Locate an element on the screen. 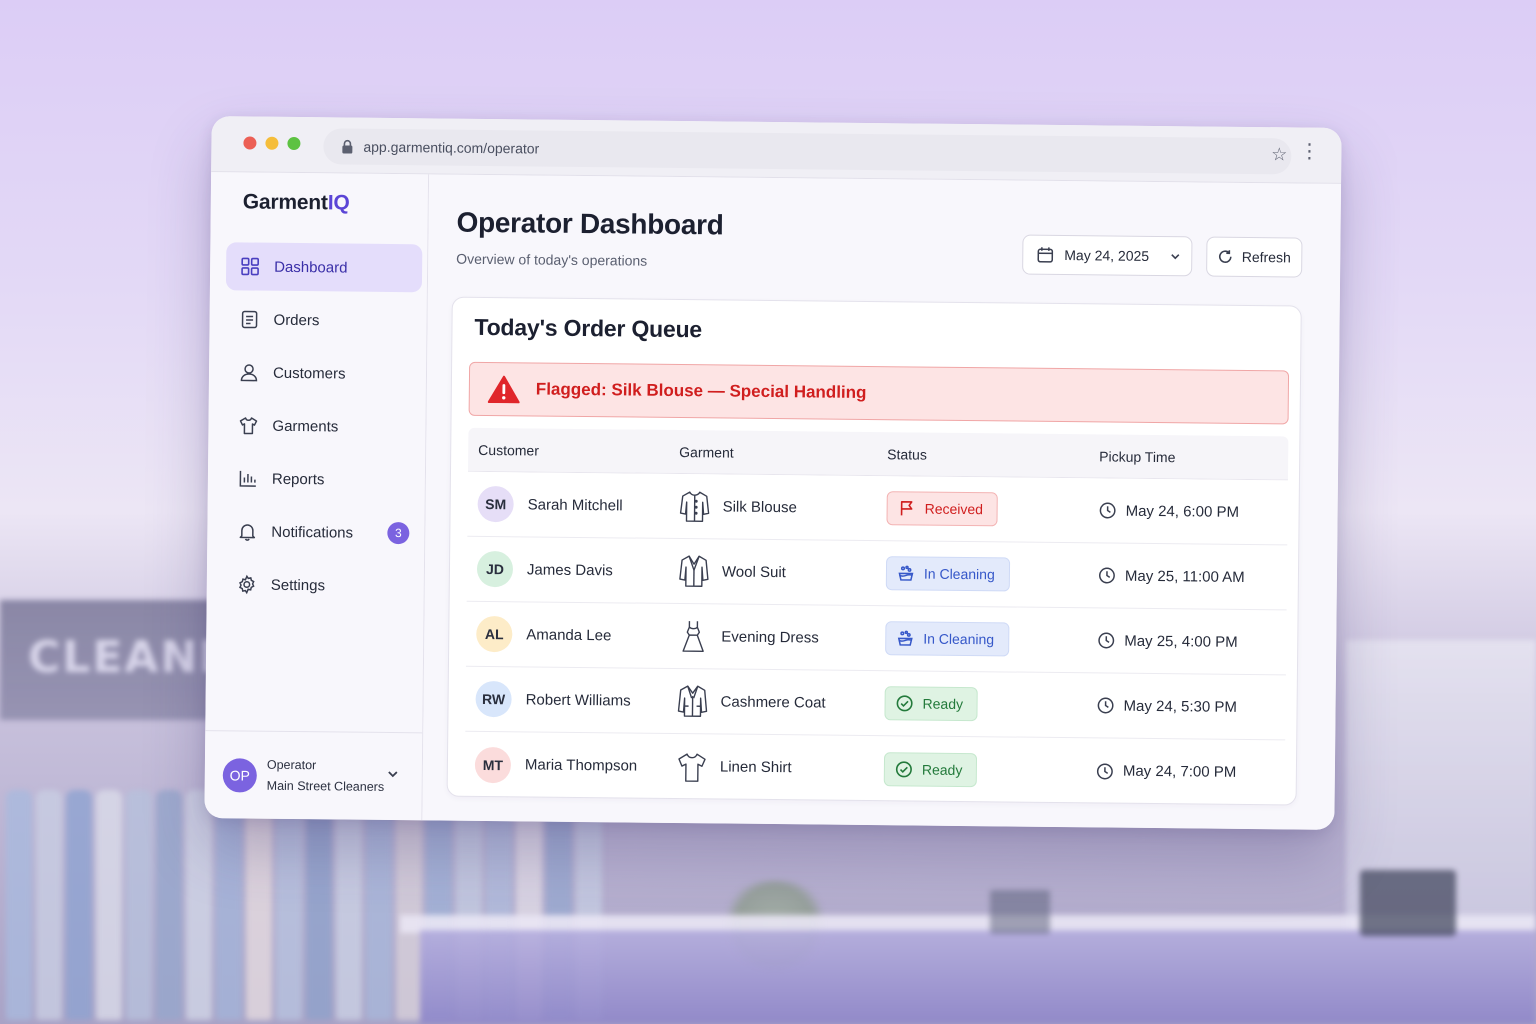 The width and height of the screenshot is (1536, 1024). sidebar-item-garments: Garments is located at coordinates (322, 426).